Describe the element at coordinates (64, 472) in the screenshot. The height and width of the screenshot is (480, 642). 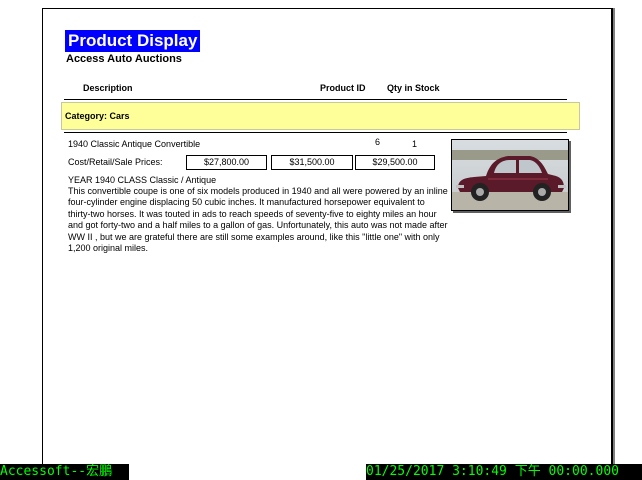
I see `status-left: Accessoft--宏鵬` at that location.